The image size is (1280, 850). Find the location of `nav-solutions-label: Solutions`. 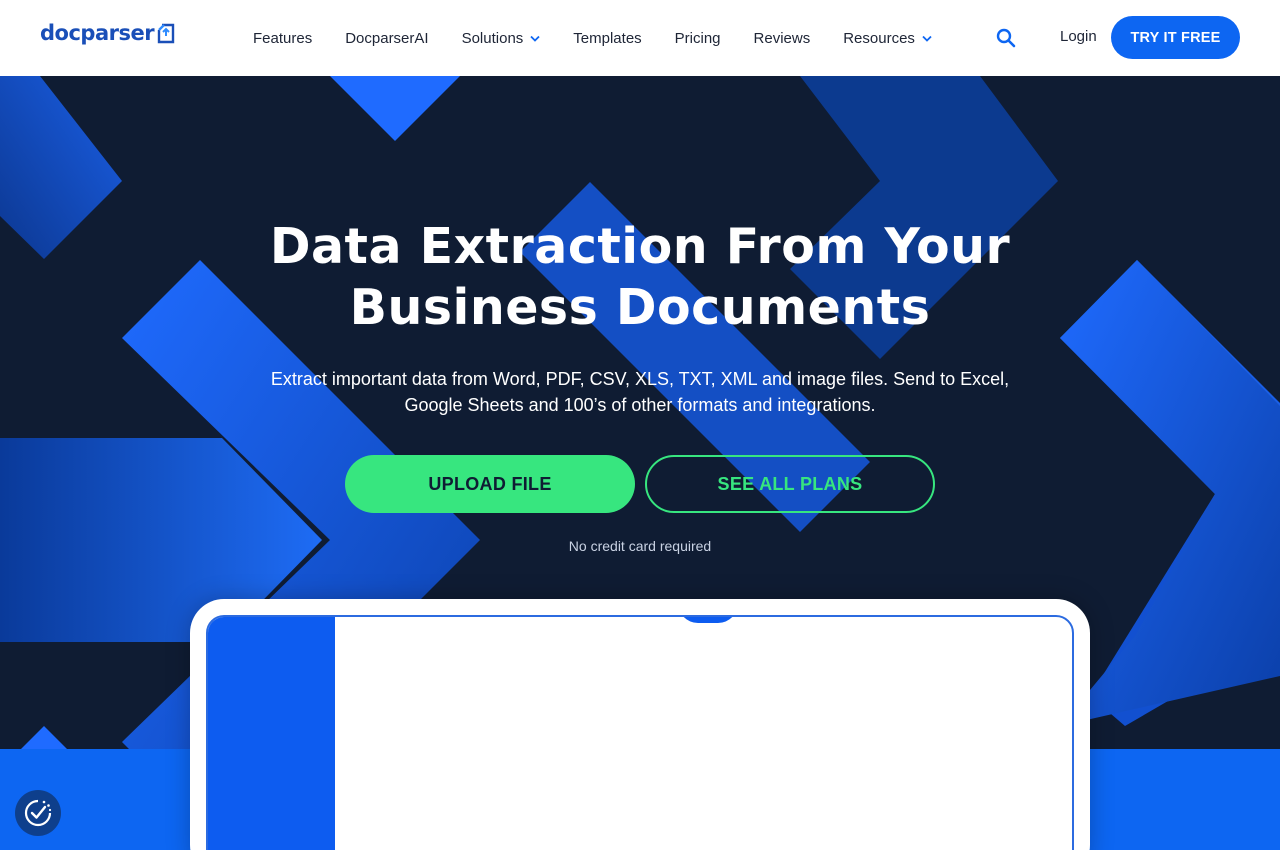

nav-solutions-label: Solutions is located at coordinates (492, 38).